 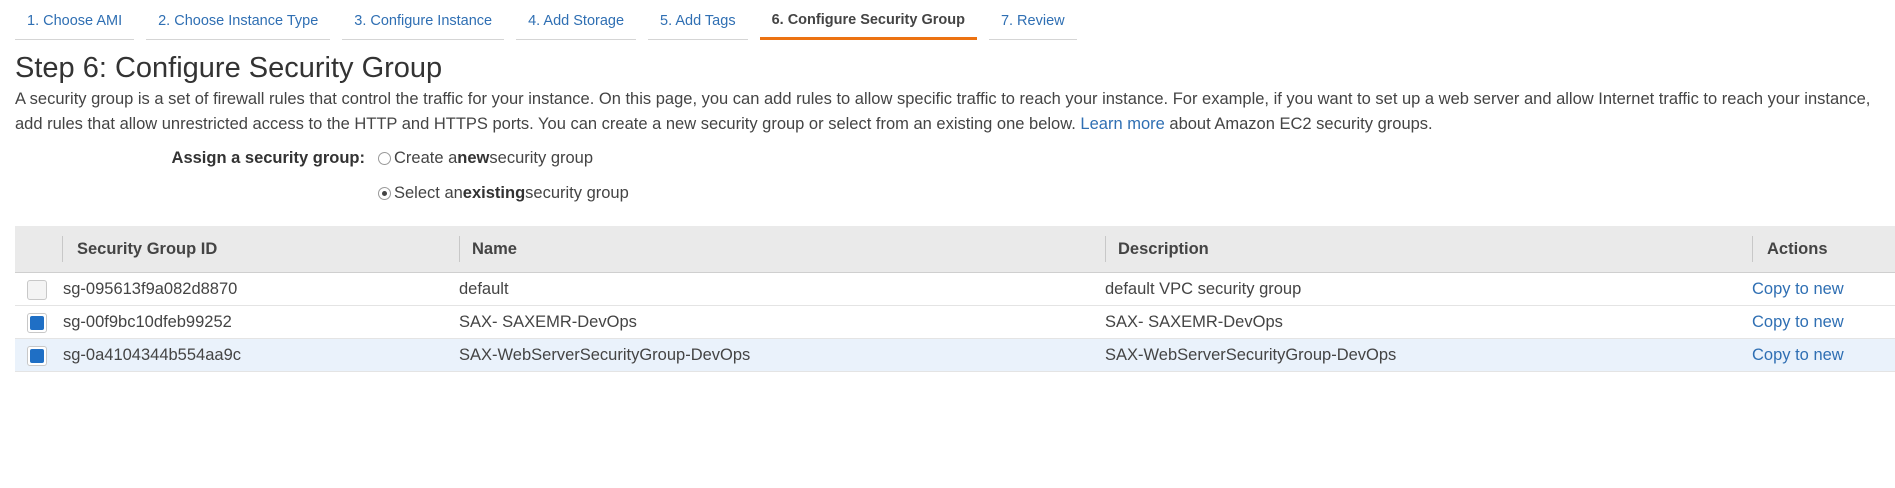 I want to click on wizard-tab-configure-security-group: 6. Configure Security Group, so click(x=868, y=21).